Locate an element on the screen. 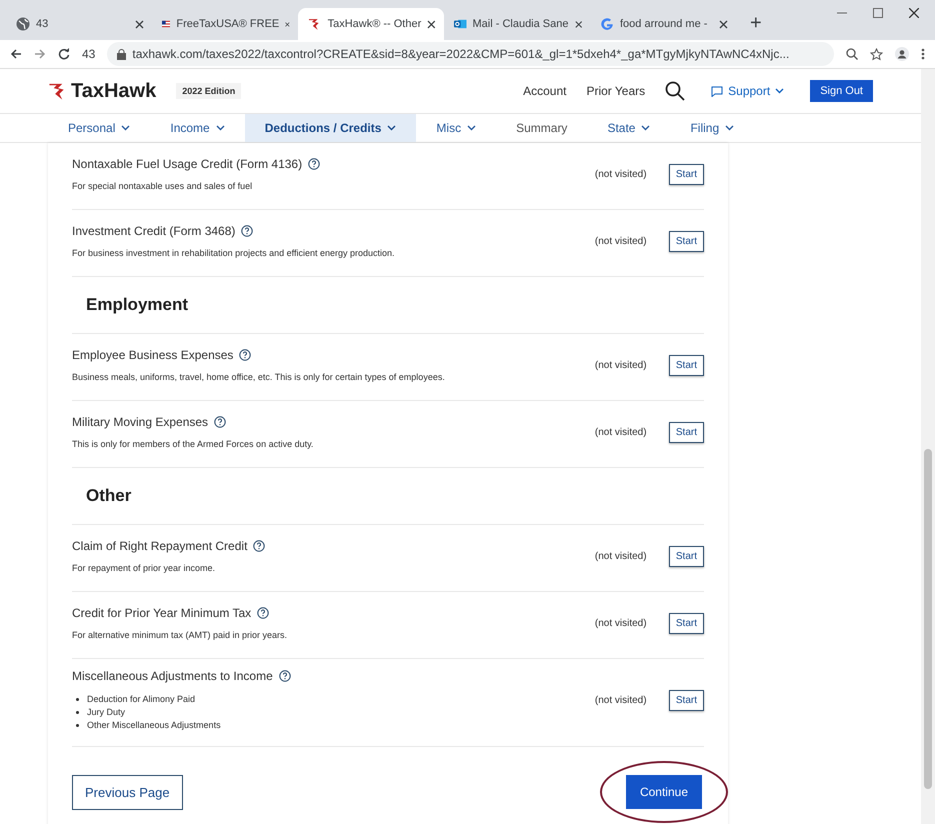  g-logo-icon is located at coordinates (607, 24).